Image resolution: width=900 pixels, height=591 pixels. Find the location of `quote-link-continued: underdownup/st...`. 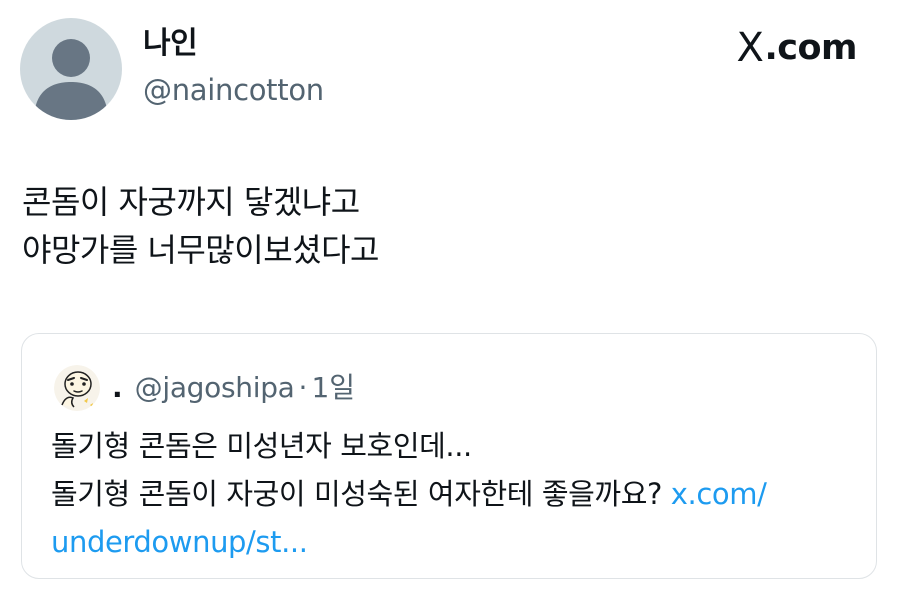

quote-link-continued: underdownup/st... is located at coordinates (461, 542).